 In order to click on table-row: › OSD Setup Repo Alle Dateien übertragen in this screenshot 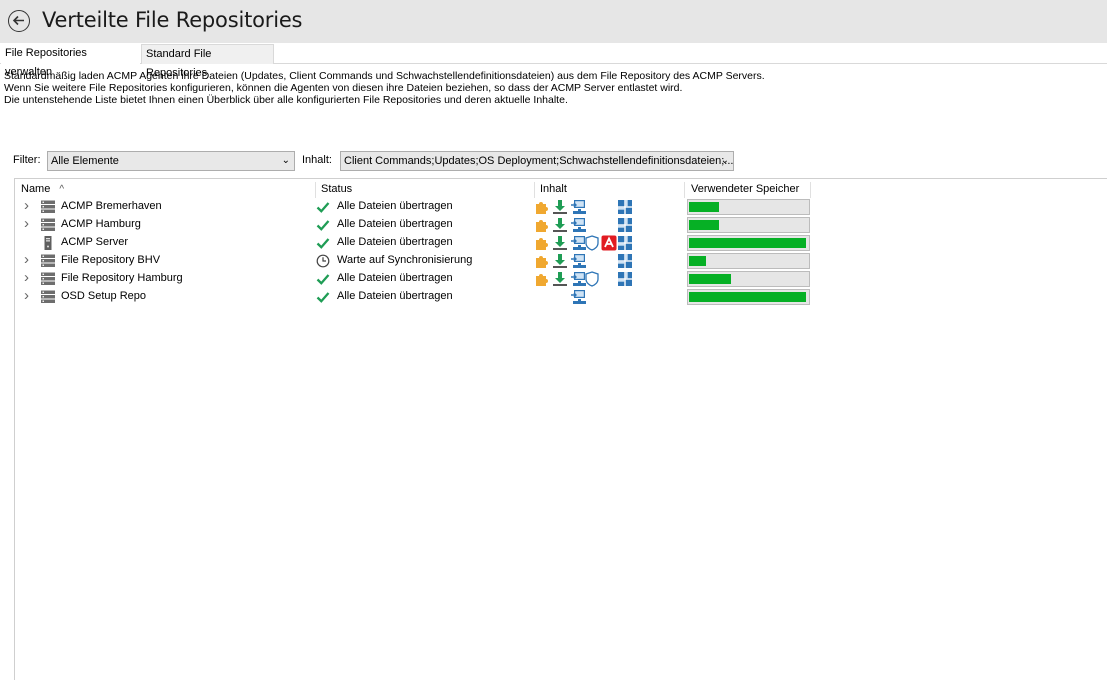, I will do `click(416, 296)`.